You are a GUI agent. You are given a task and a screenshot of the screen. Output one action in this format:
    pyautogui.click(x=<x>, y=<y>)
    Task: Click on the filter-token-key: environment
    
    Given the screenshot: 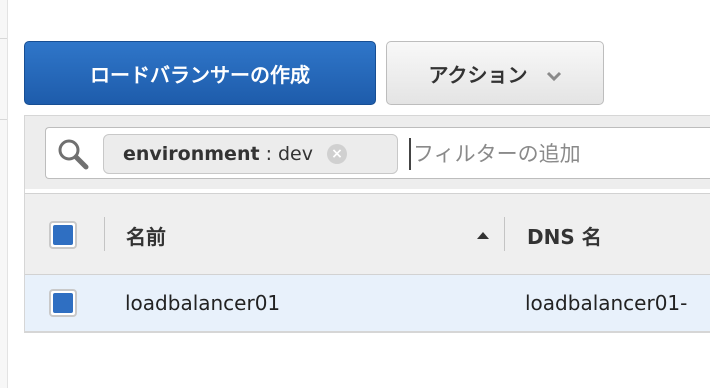 What is the action you would take?
    pyautogui.click(x=191, y=154)
    